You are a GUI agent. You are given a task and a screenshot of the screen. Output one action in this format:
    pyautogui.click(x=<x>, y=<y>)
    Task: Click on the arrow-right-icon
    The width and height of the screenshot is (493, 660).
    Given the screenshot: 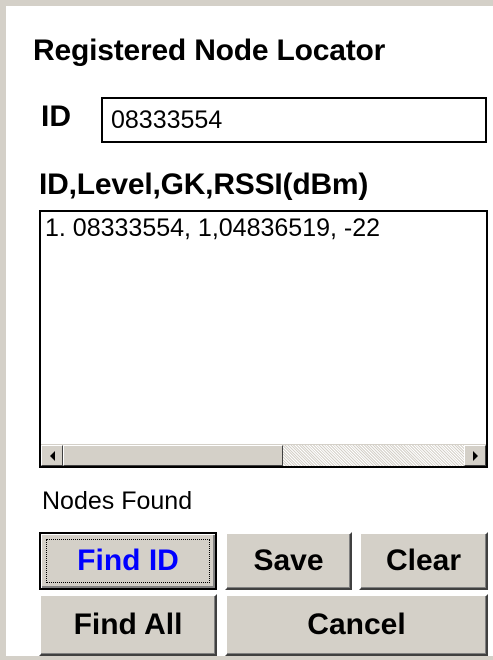 What is the action you would take?
    pyautogui.click(x=475, y=455)
    